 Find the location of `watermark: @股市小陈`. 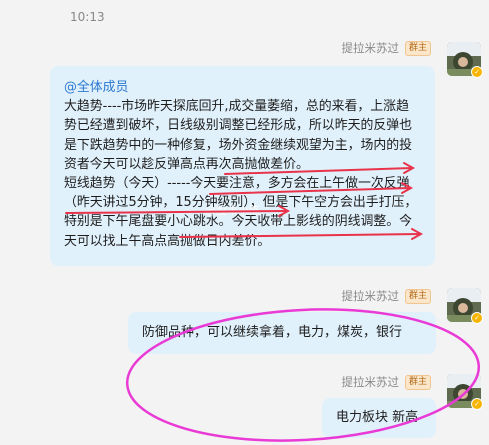

watermark: @股市小陈 is located at coordinates (232, 210).